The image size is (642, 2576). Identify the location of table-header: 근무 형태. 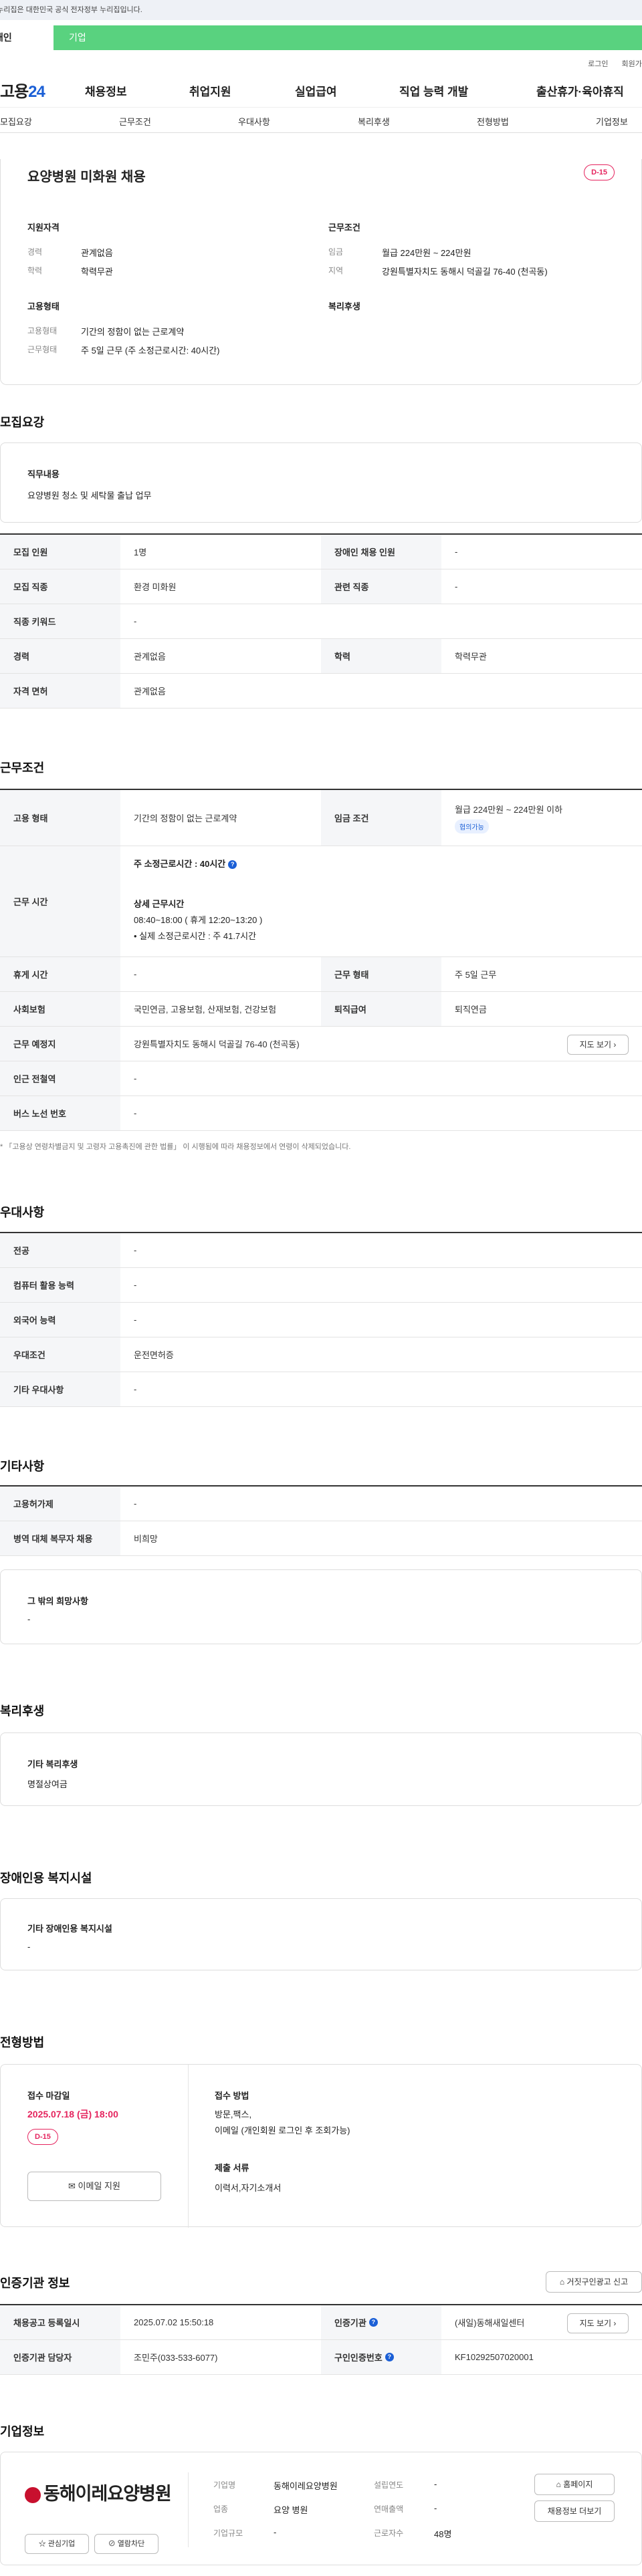
(381, 974).